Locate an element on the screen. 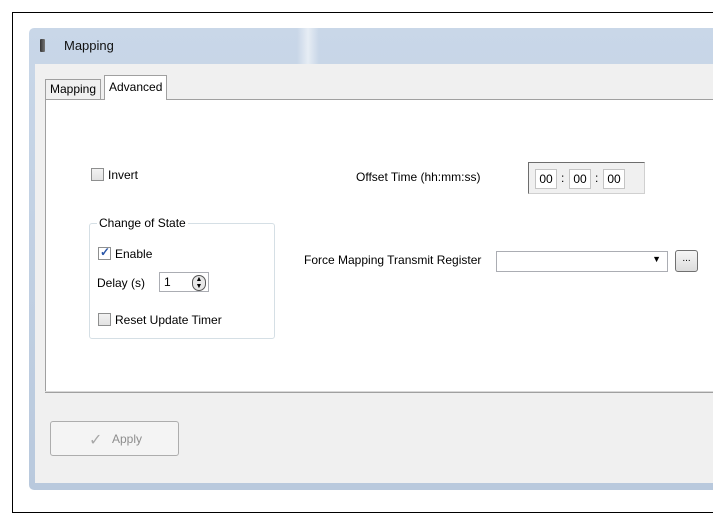 The height and width of the screenshot is (513, 713). offset-time-label: Offset Time (hh:mm:ss) is located at coordinates (418, 177).